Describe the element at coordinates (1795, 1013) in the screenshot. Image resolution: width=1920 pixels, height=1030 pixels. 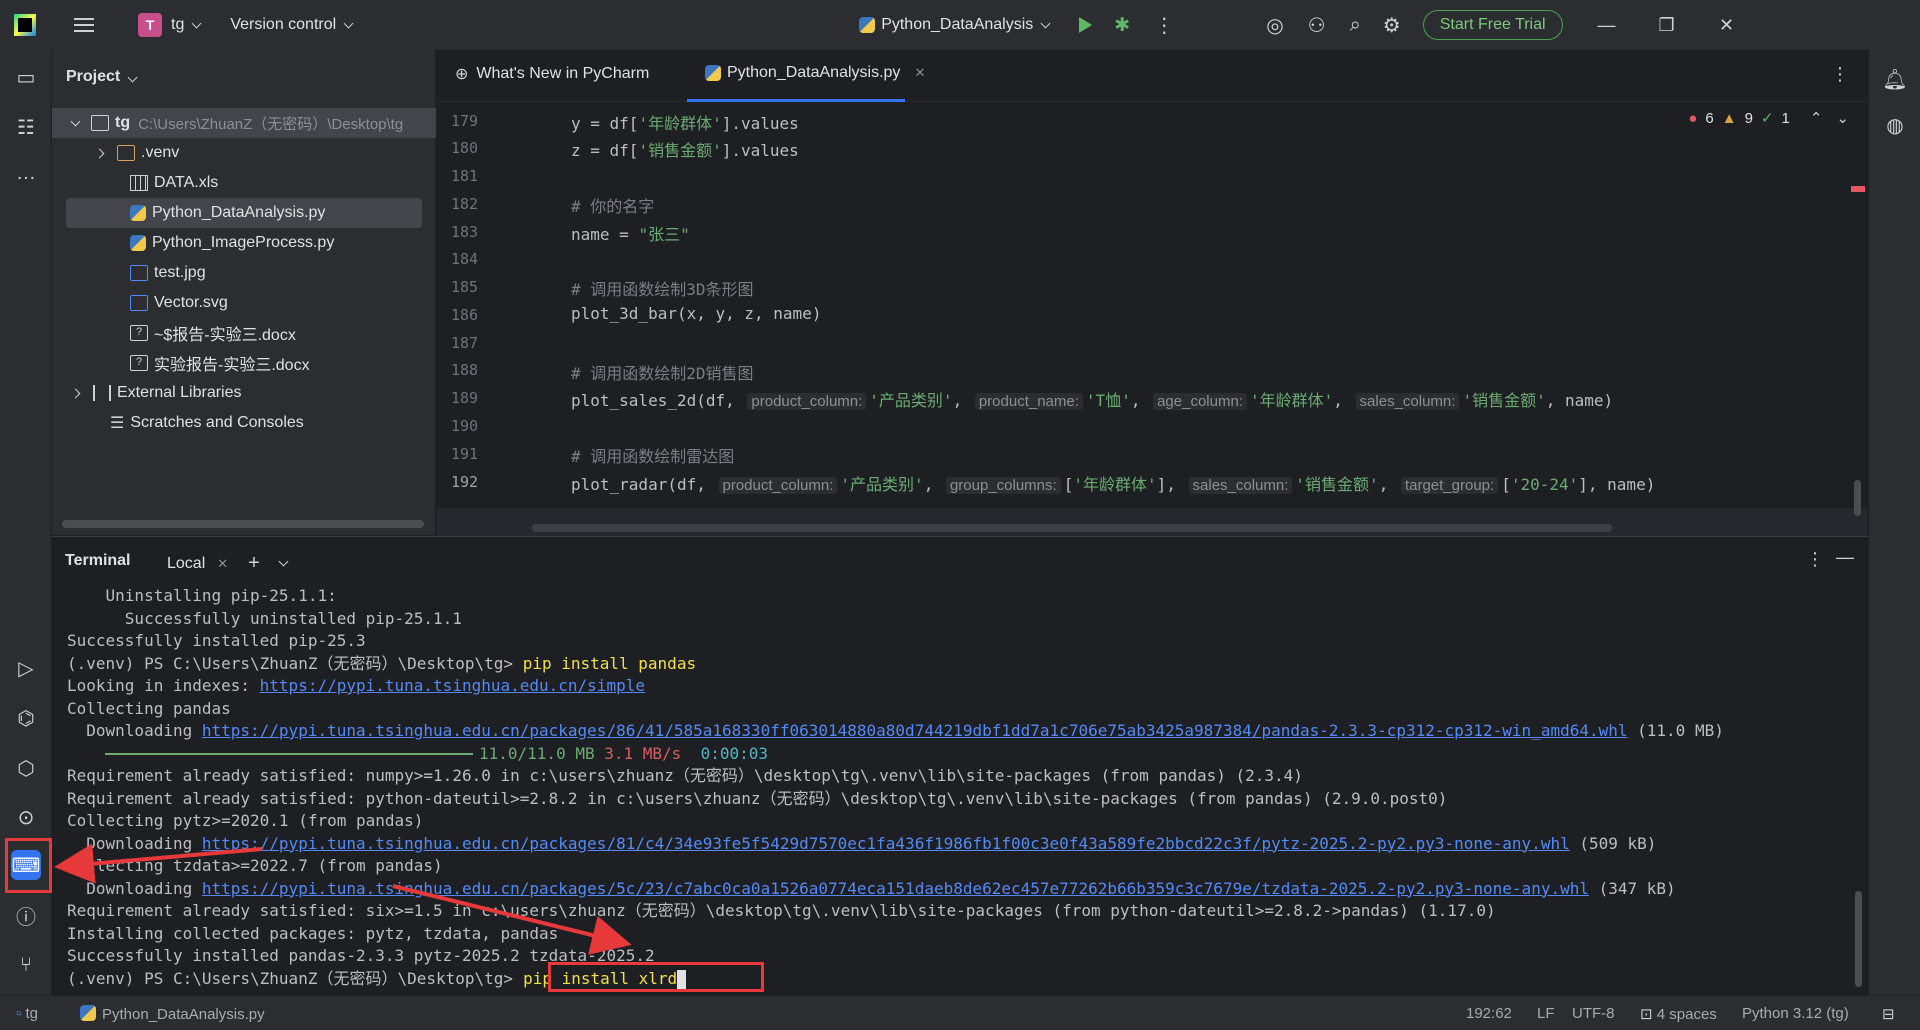
I see `status-interpreter: Python 3.12 (tg)` at that location.